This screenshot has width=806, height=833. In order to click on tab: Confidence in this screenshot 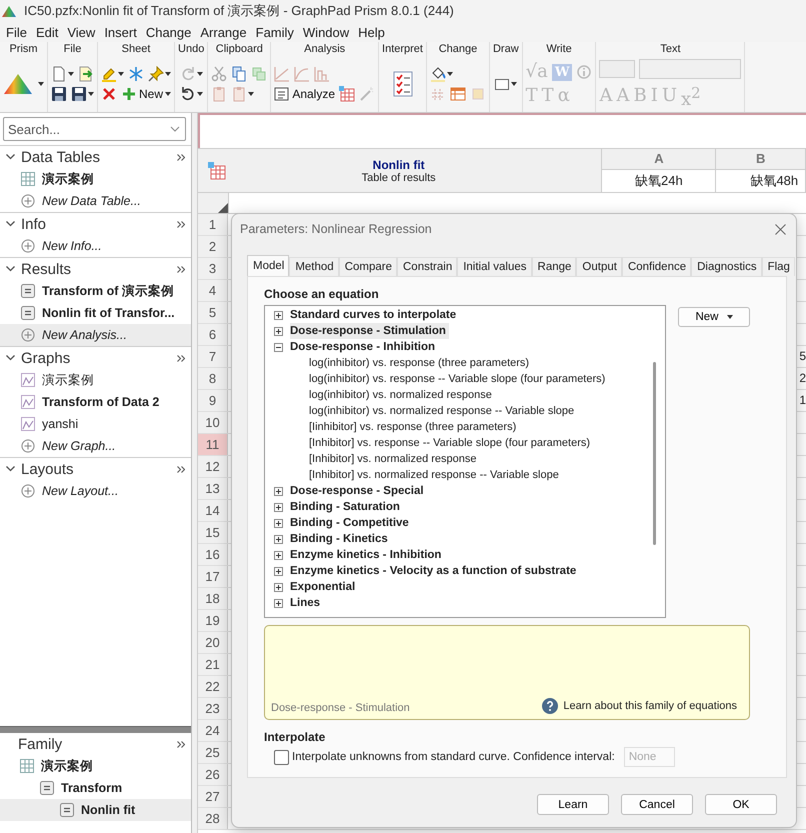, I will do `click(657, 266)`.